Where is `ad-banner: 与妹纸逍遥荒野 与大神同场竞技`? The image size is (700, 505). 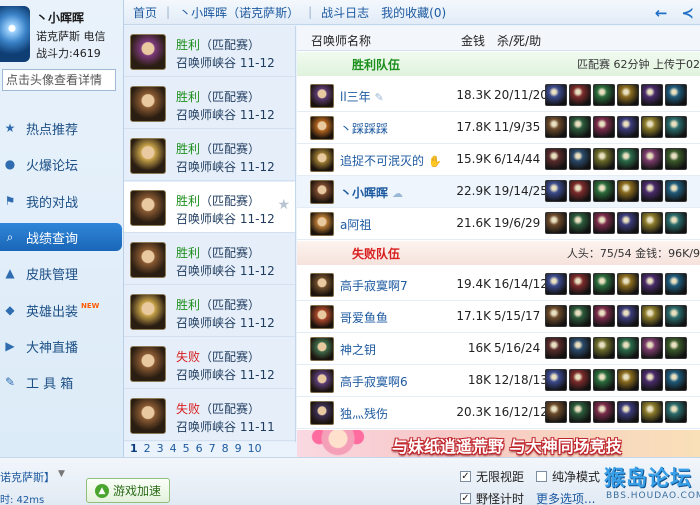 ad-banner: 与妹纸逍遥荒野 与大神同场竞技 is located at coordinates (498, 443).